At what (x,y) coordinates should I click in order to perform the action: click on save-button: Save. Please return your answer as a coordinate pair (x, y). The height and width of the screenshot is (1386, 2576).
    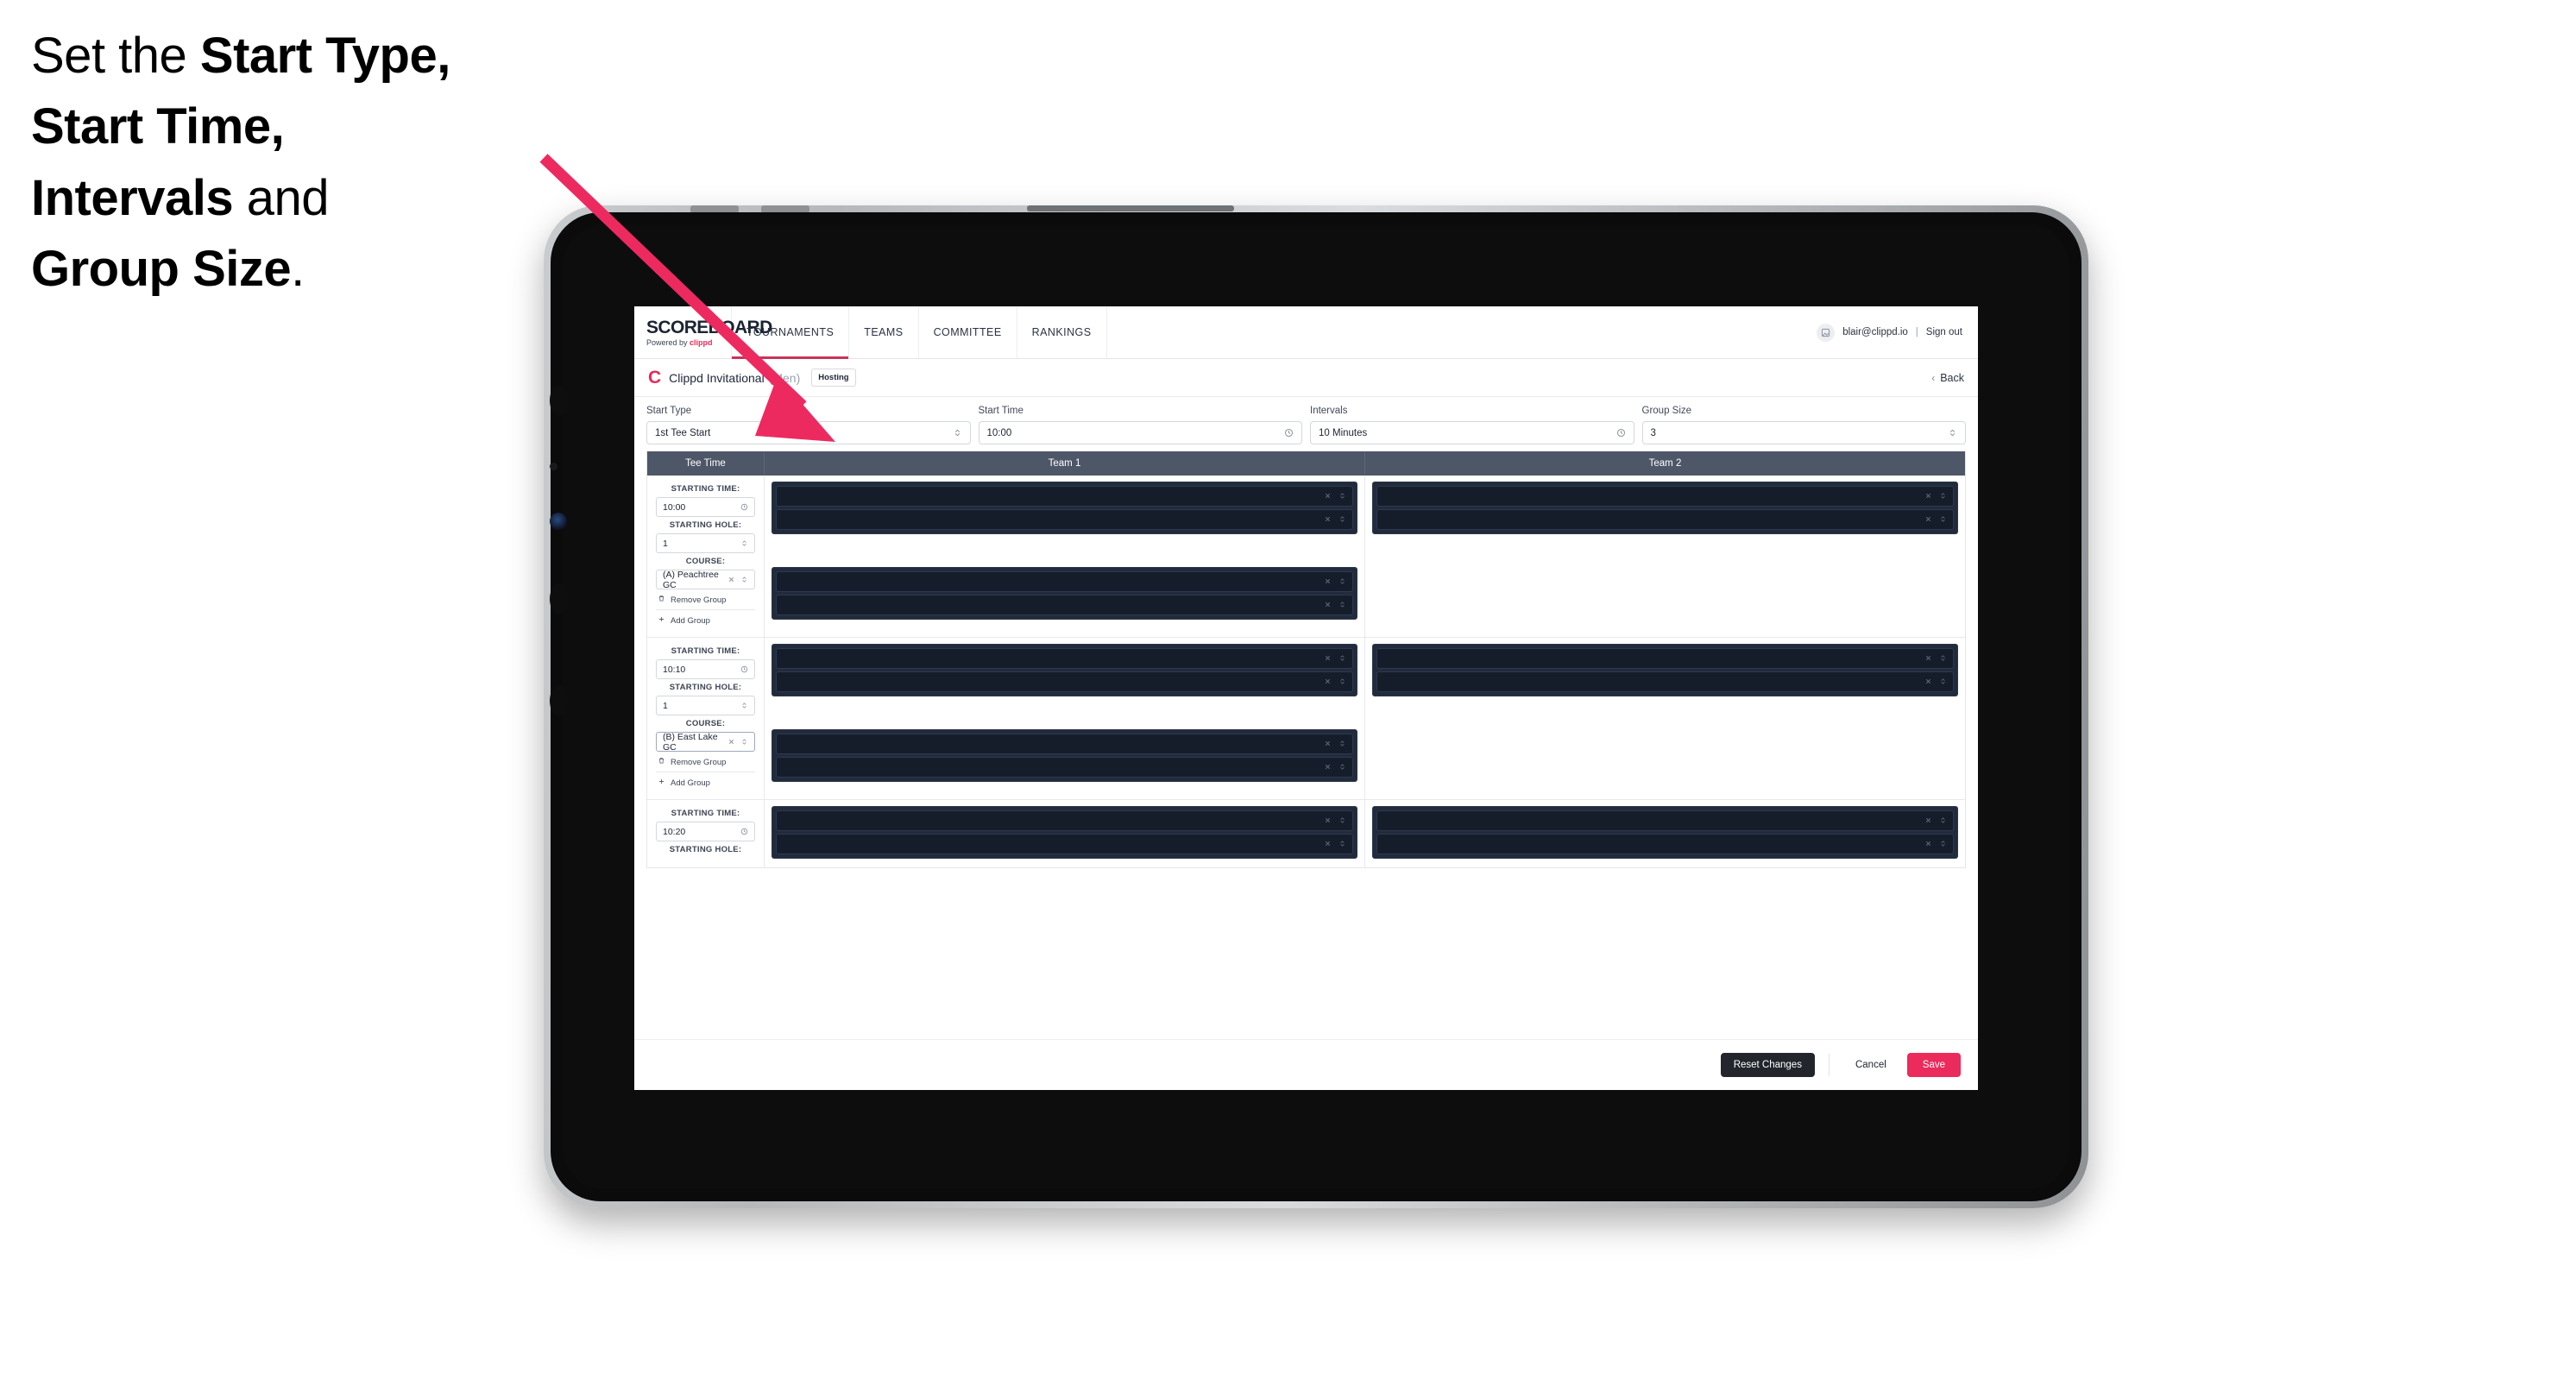
    Looking at the image, I should click on (1933, 1065).